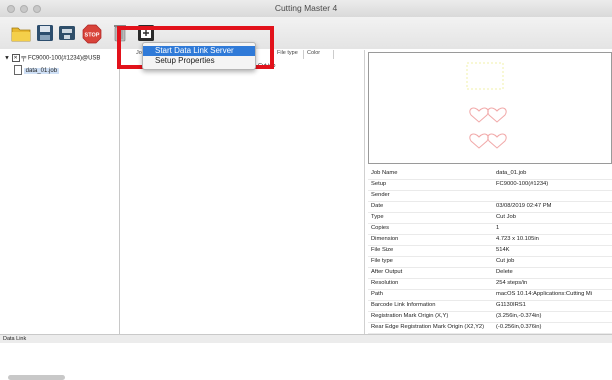 The width and height of the screenshot is (612, 380). Describe the element at coordinates (18, 70) in the screenshot. I see `document-icon` at that location.